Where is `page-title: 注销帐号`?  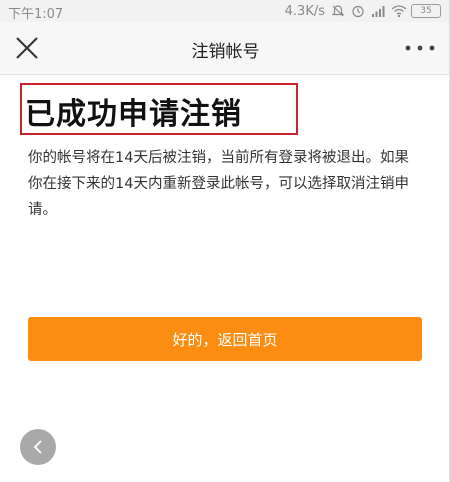
page-title: 注销帐号 is located at coordinates (225, 52).